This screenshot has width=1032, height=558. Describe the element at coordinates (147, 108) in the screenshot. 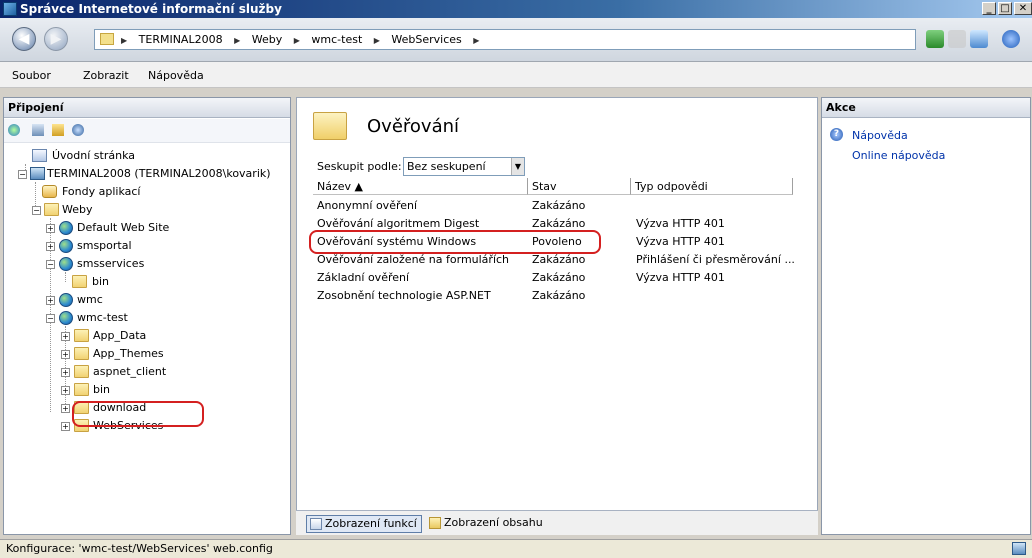

I see `connections-header: Připojení` at that location.